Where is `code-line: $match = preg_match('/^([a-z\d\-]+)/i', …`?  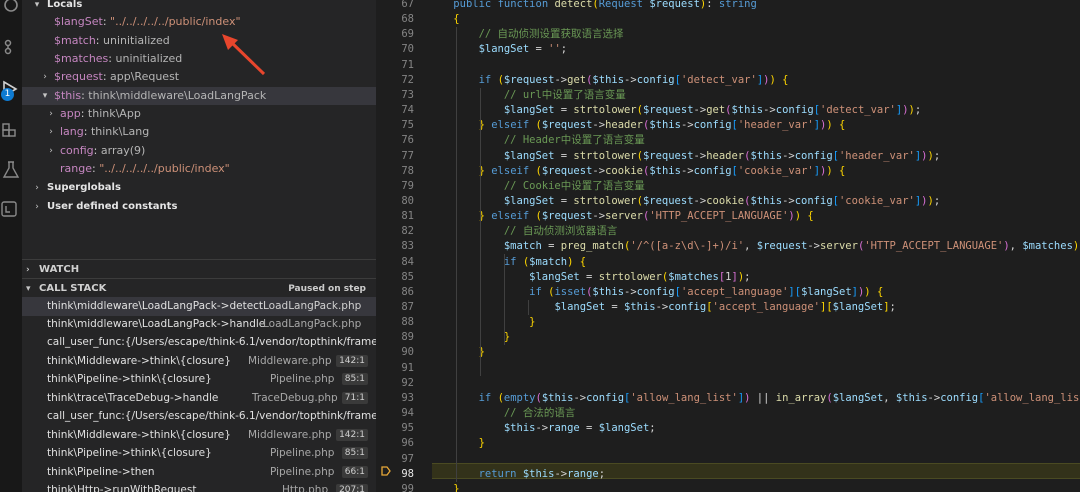 code-line: $match = preg_match('/^([a-z\d\-]+)/i', … is located at coordinates (754, 246).